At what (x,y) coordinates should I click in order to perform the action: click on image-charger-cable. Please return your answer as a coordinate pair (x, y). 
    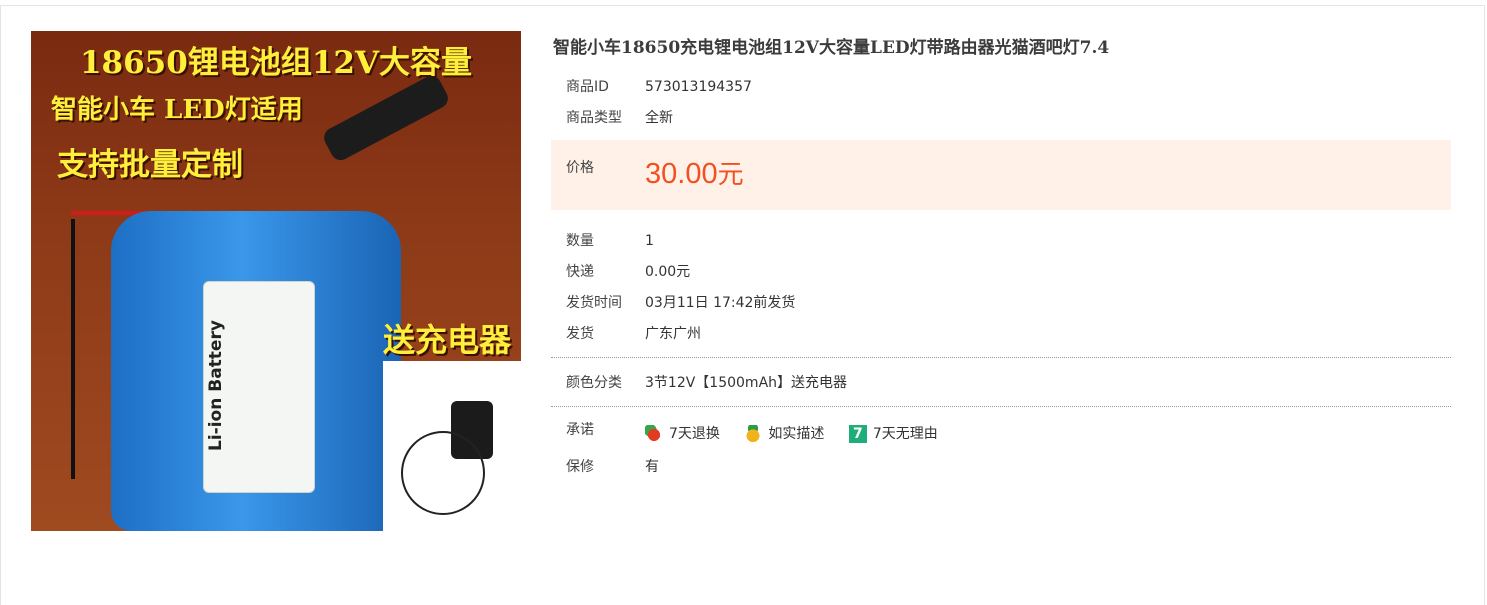
    Looking at the image, I should click on (443, 473).